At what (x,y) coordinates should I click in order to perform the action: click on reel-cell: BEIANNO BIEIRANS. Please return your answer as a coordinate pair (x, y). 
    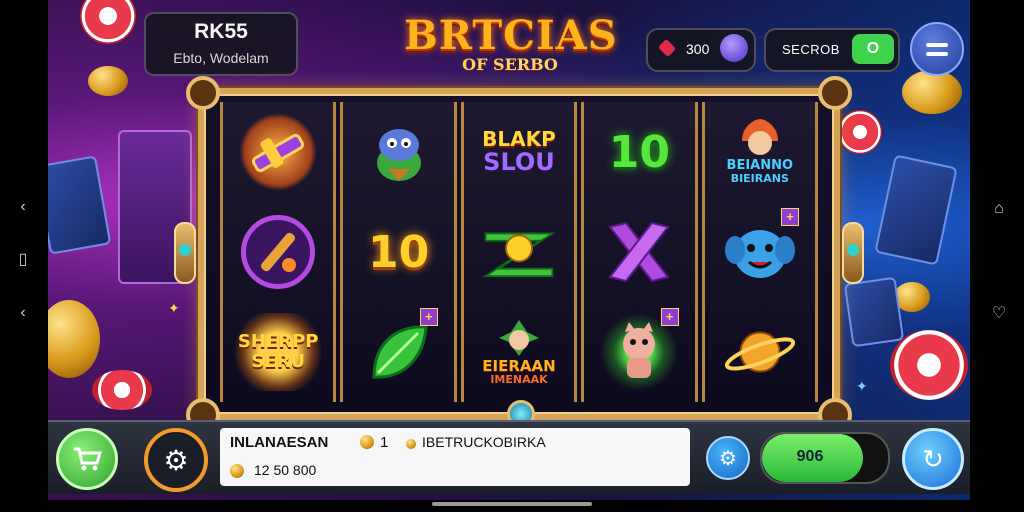
    Looking at the image, I should click on (760, 152).